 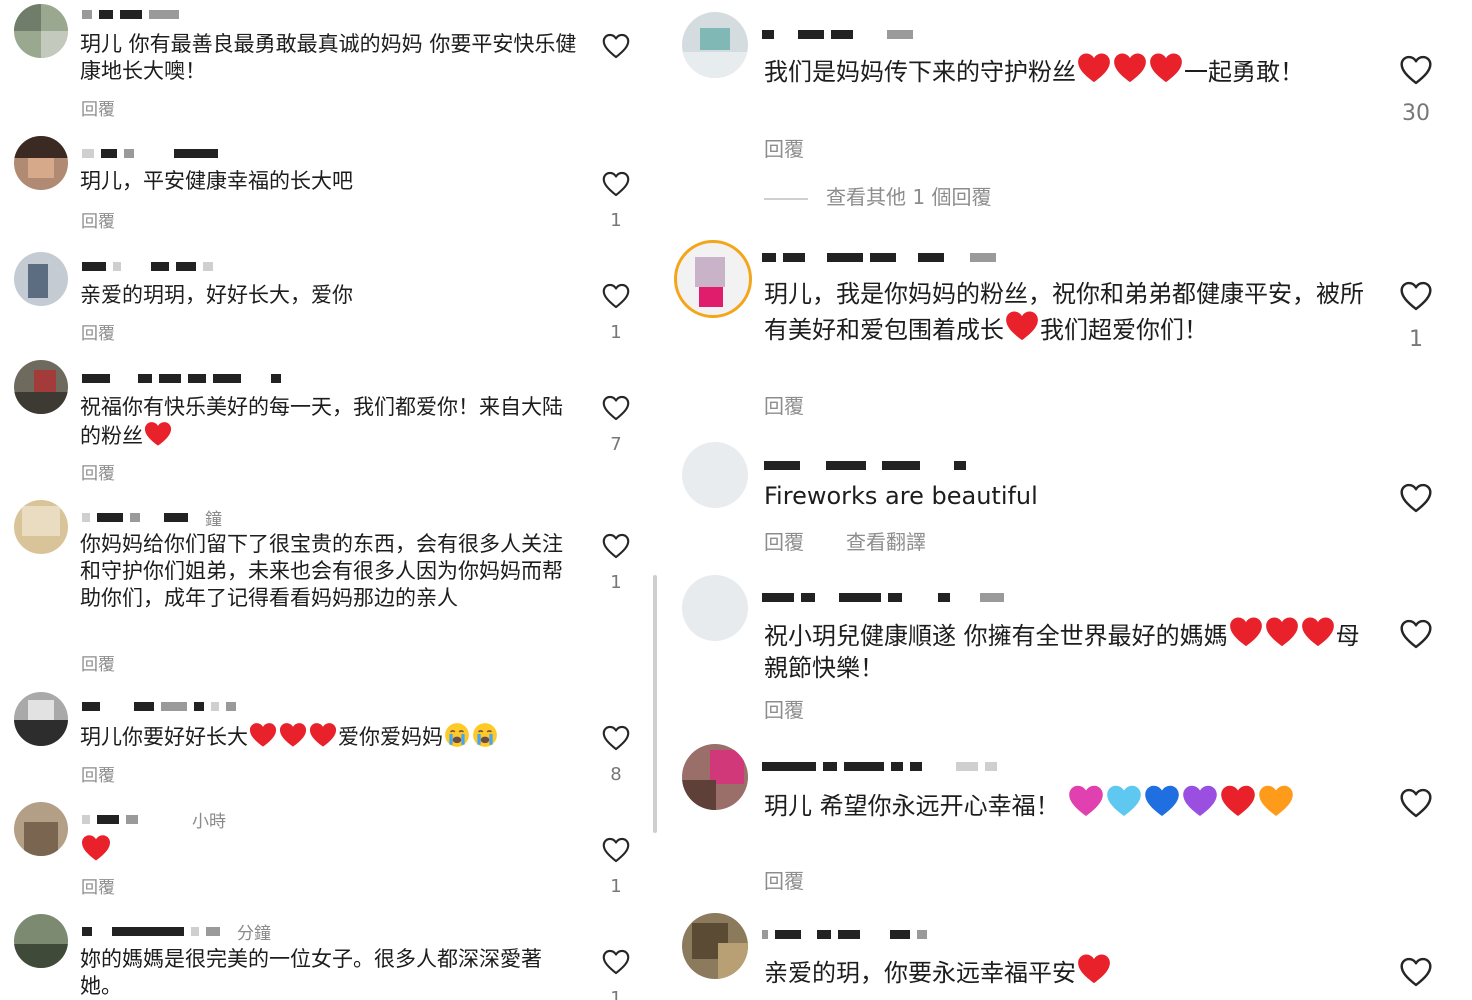 I want to click on see-translation-button: 查看翻譯, so click(x=886, y=540).